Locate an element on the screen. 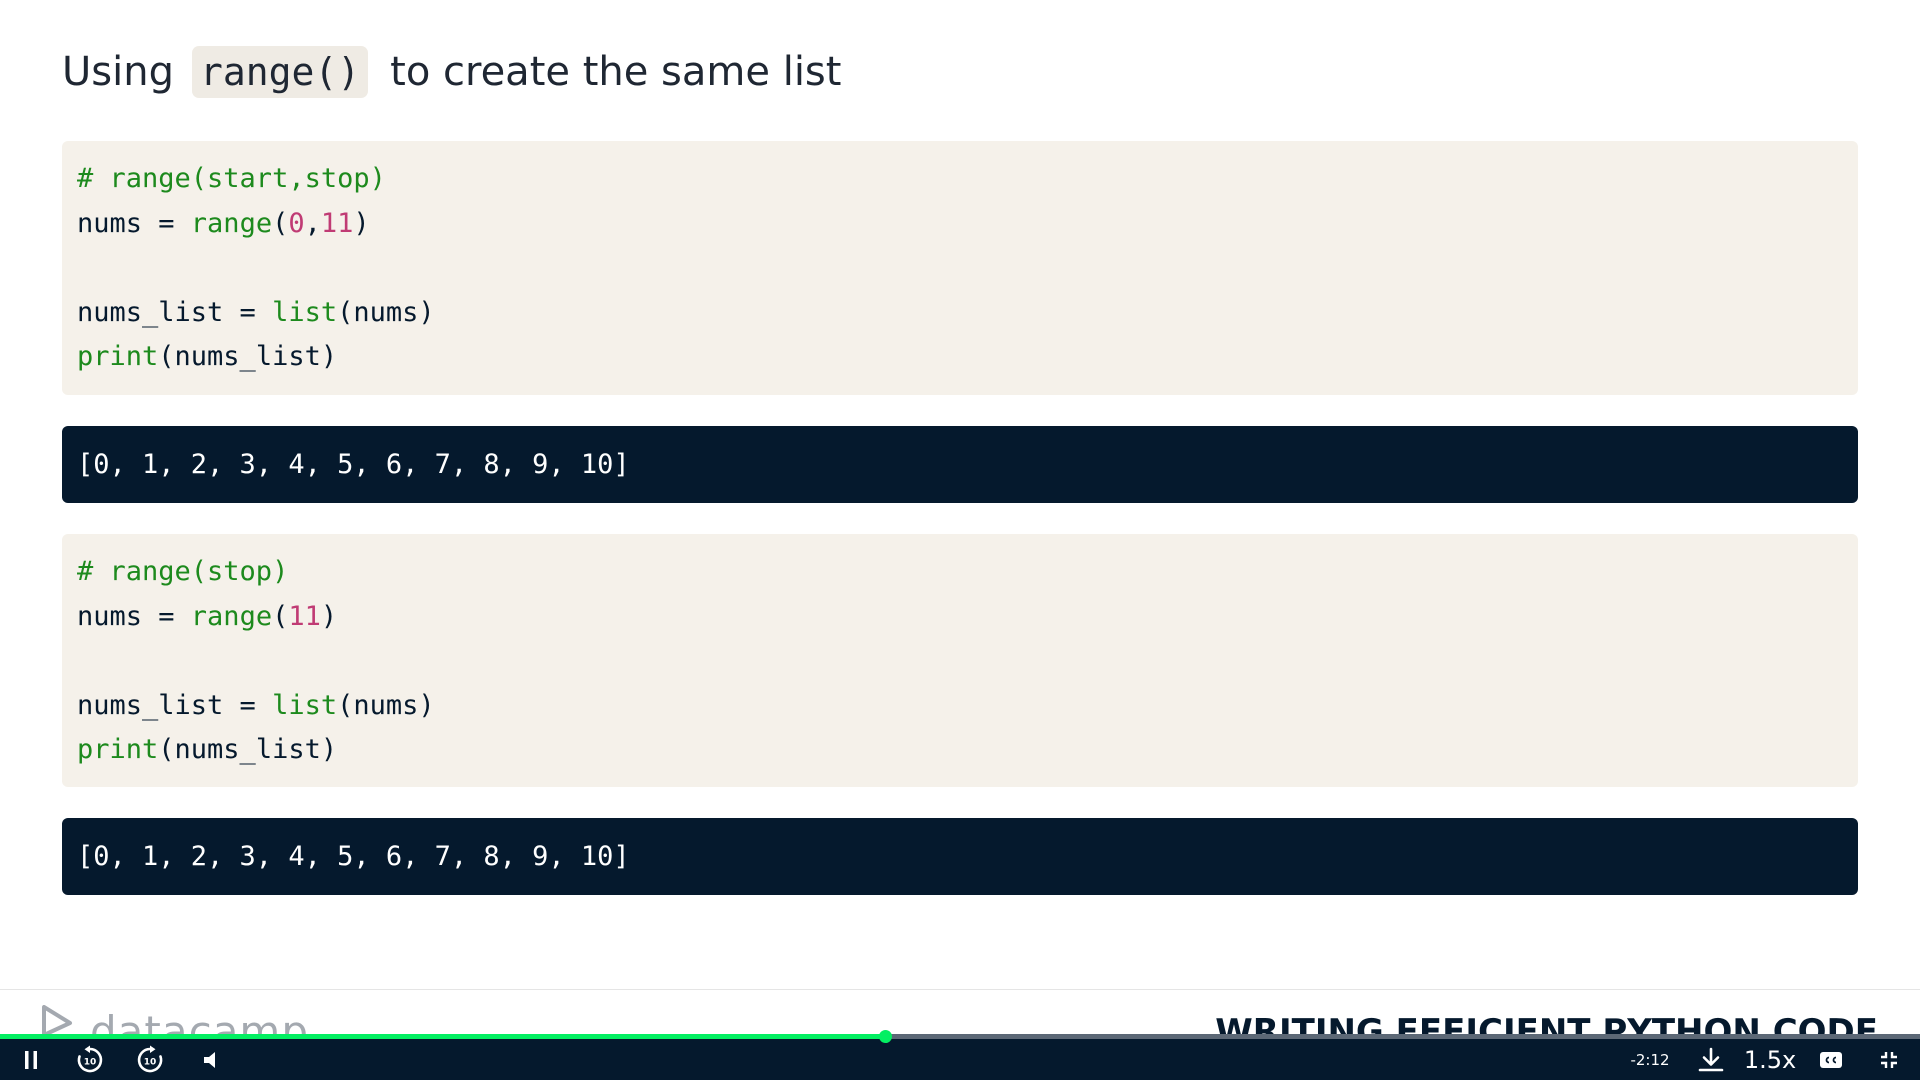 The width and height of the screenshot is (1920, 1080). title-suffix: to create the same list is located at coordinates (616, 72).